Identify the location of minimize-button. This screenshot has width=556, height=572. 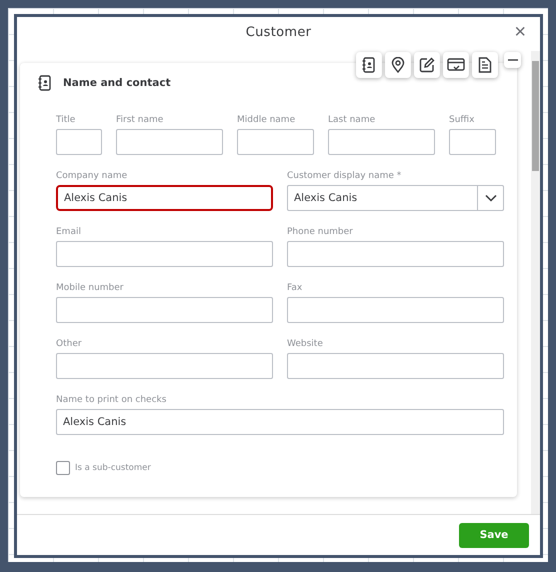
(512, 60).